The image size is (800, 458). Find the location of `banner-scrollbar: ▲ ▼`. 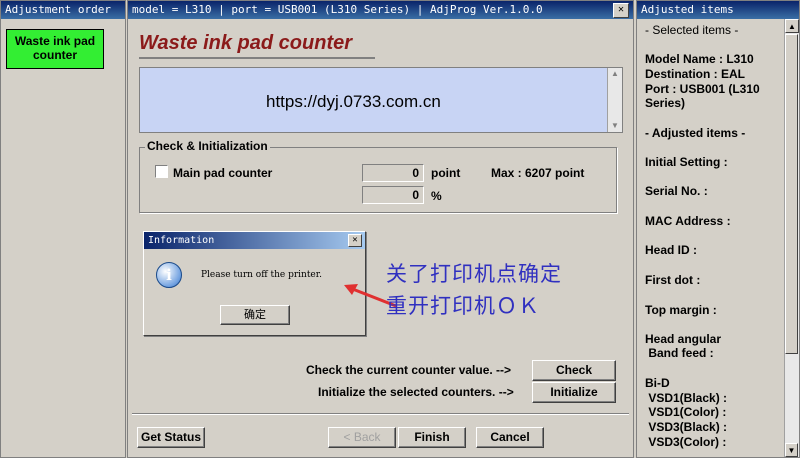

banner-scrollbar: ▲ ▼ is located at coordinates (614, 100).